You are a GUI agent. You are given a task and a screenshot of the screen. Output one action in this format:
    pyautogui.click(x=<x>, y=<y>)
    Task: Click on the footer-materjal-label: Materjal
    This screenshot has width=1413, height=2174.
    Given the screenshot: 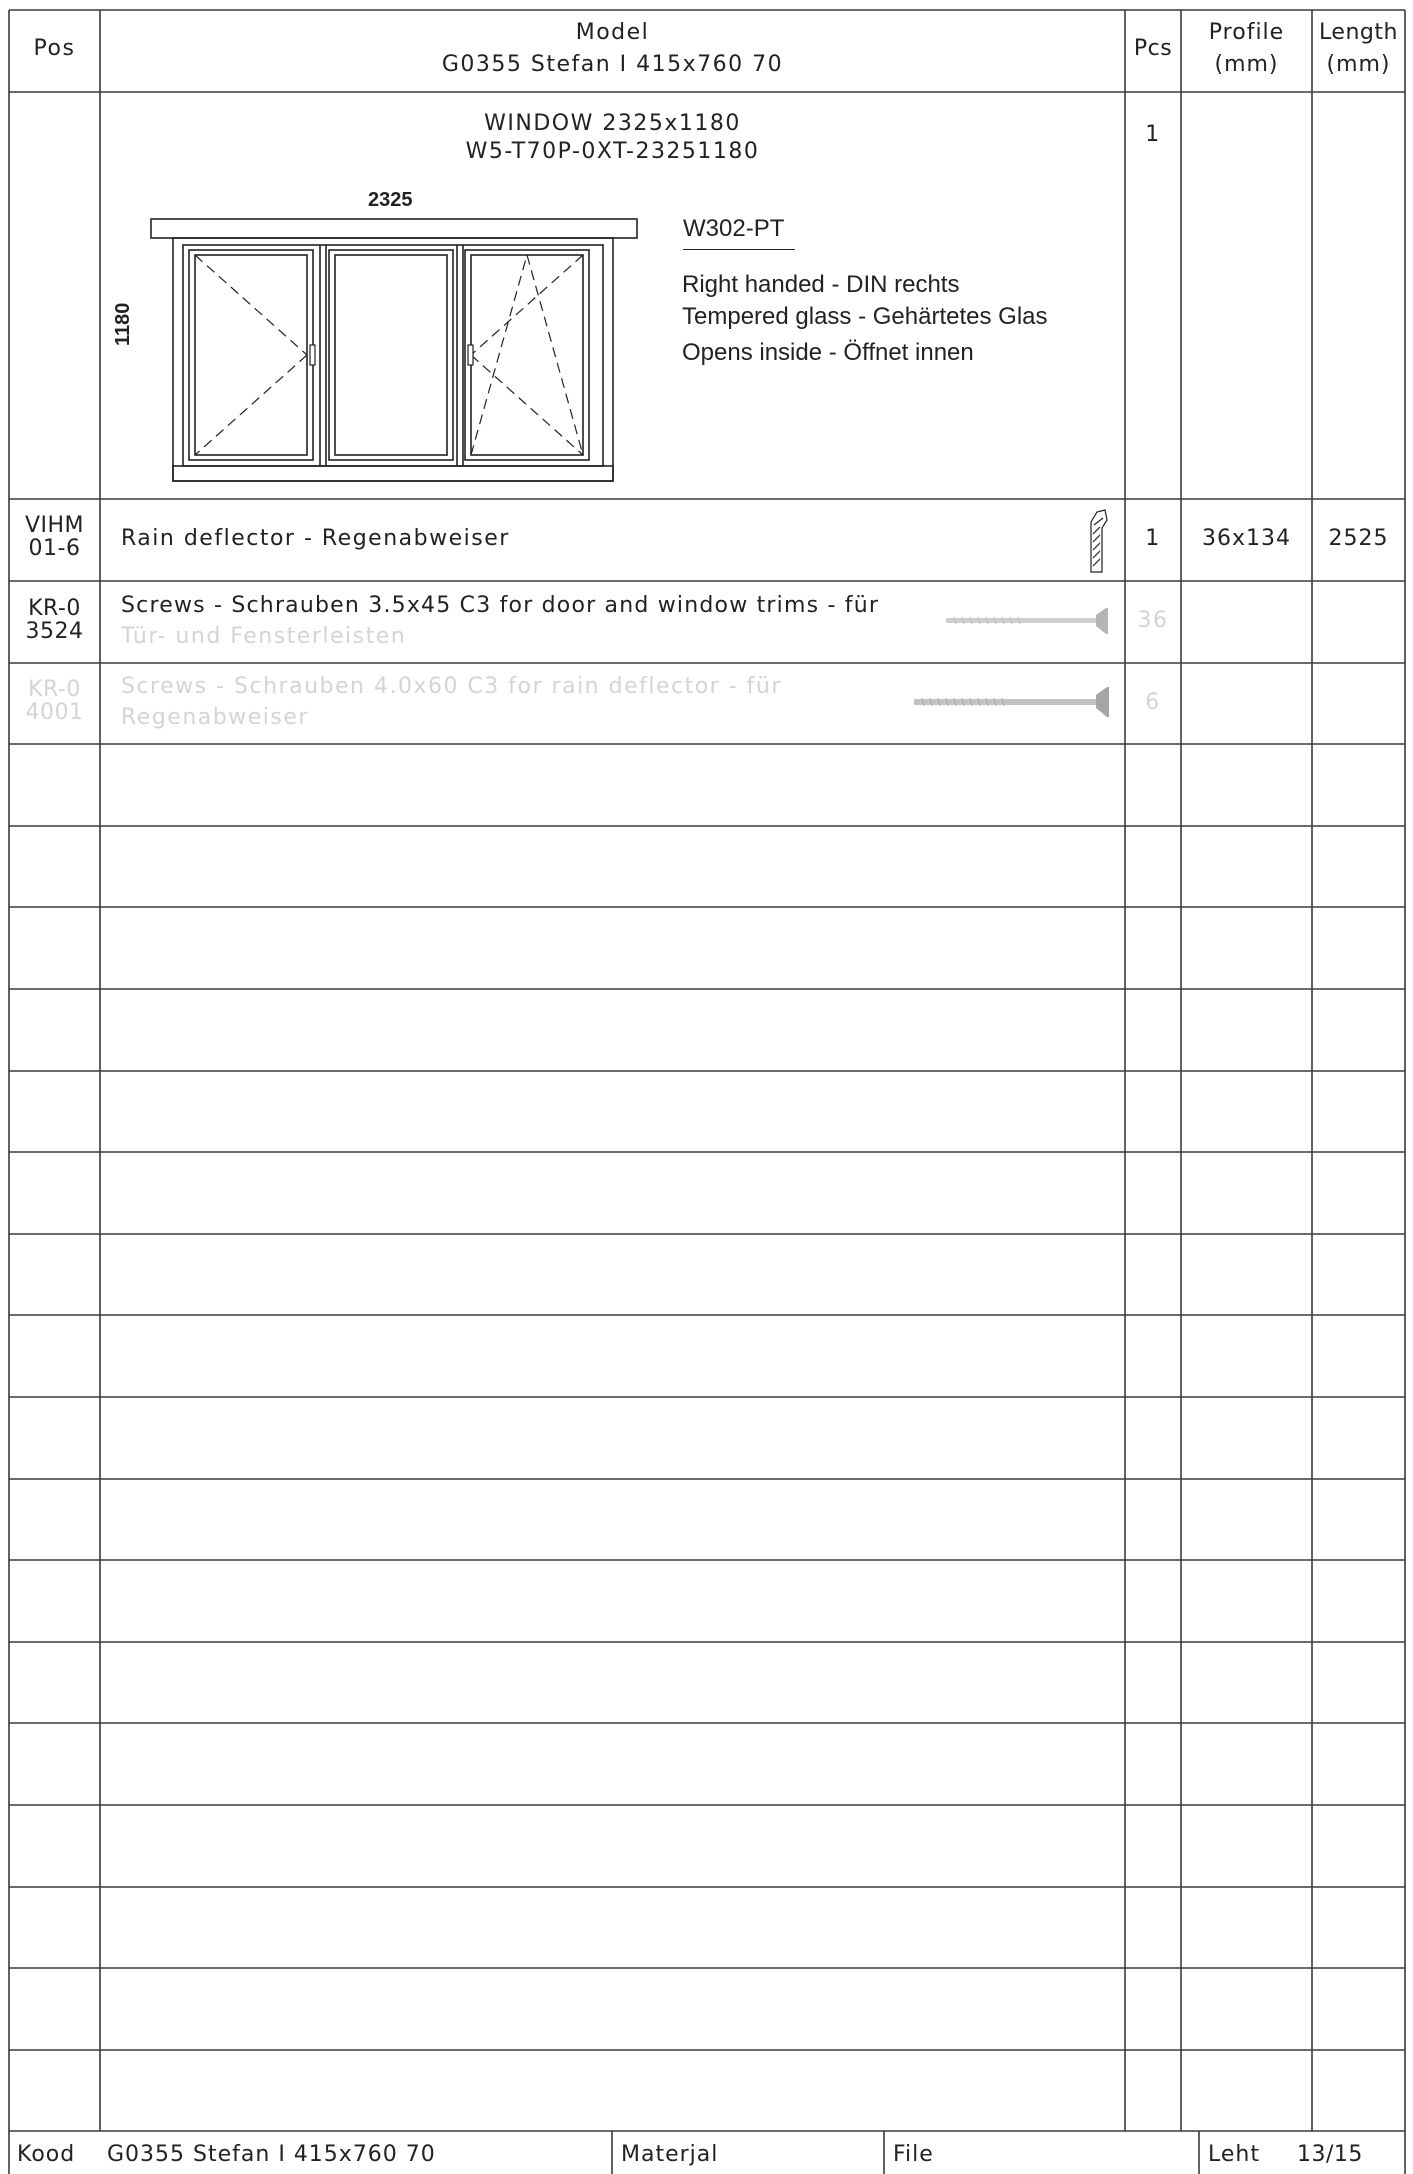 What is the action you would take?
    pyautogui.click(x=670, y=2154)
    